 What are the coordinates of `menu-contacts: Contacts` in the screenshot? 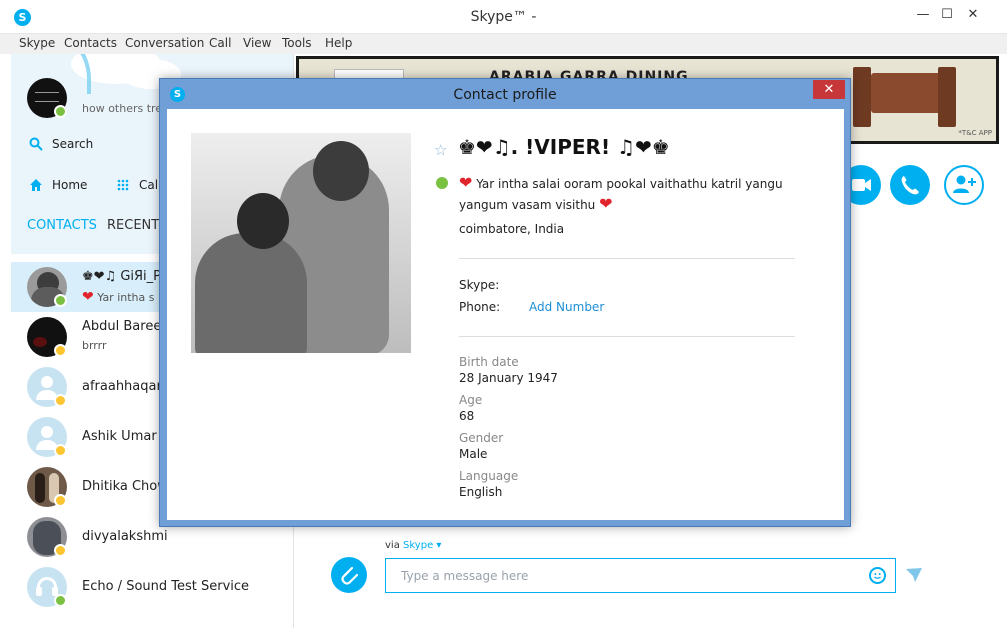 It's located at (90, 43).